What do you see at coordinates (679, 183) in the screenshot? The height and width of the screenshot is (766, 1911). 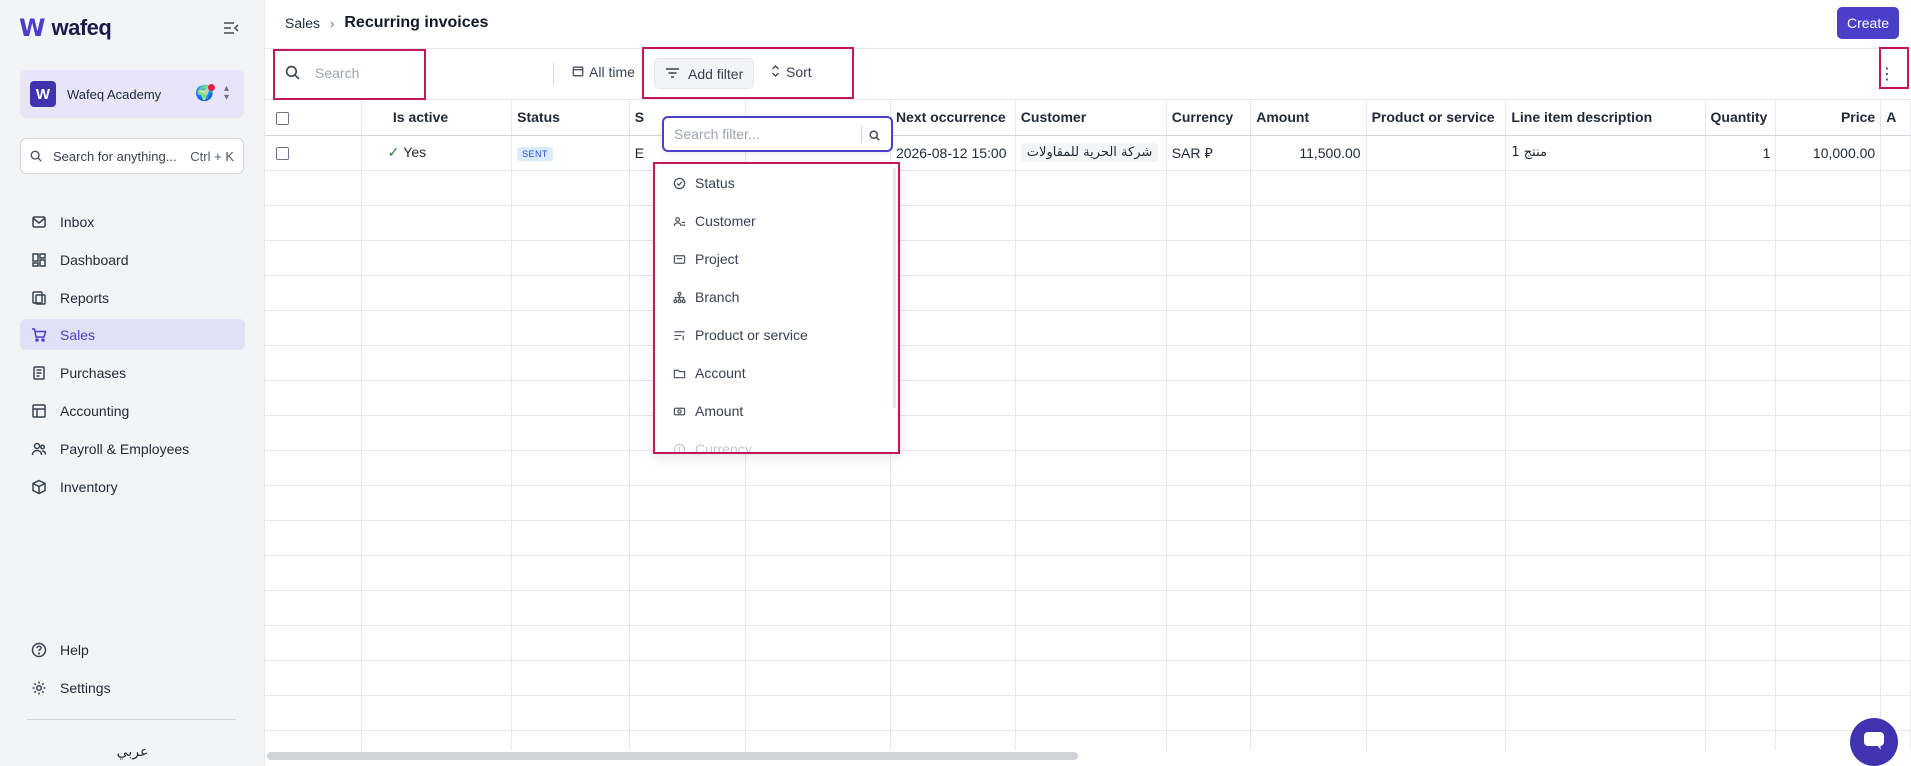 I see `status-check-icon` at bounding box center [679, 183].